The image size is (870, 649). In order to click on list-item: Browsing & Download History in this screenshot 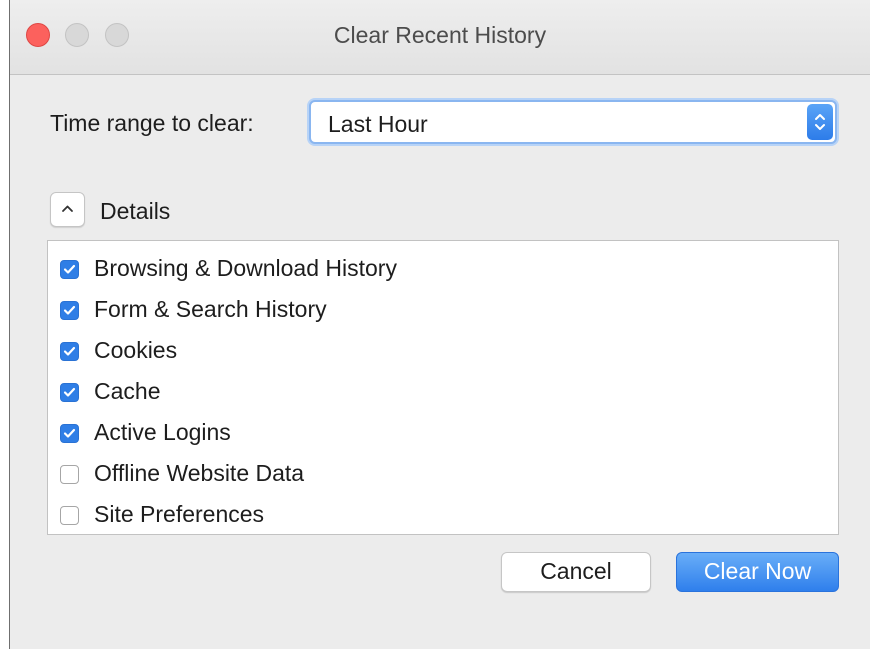, I will do `click(430, 269)`.